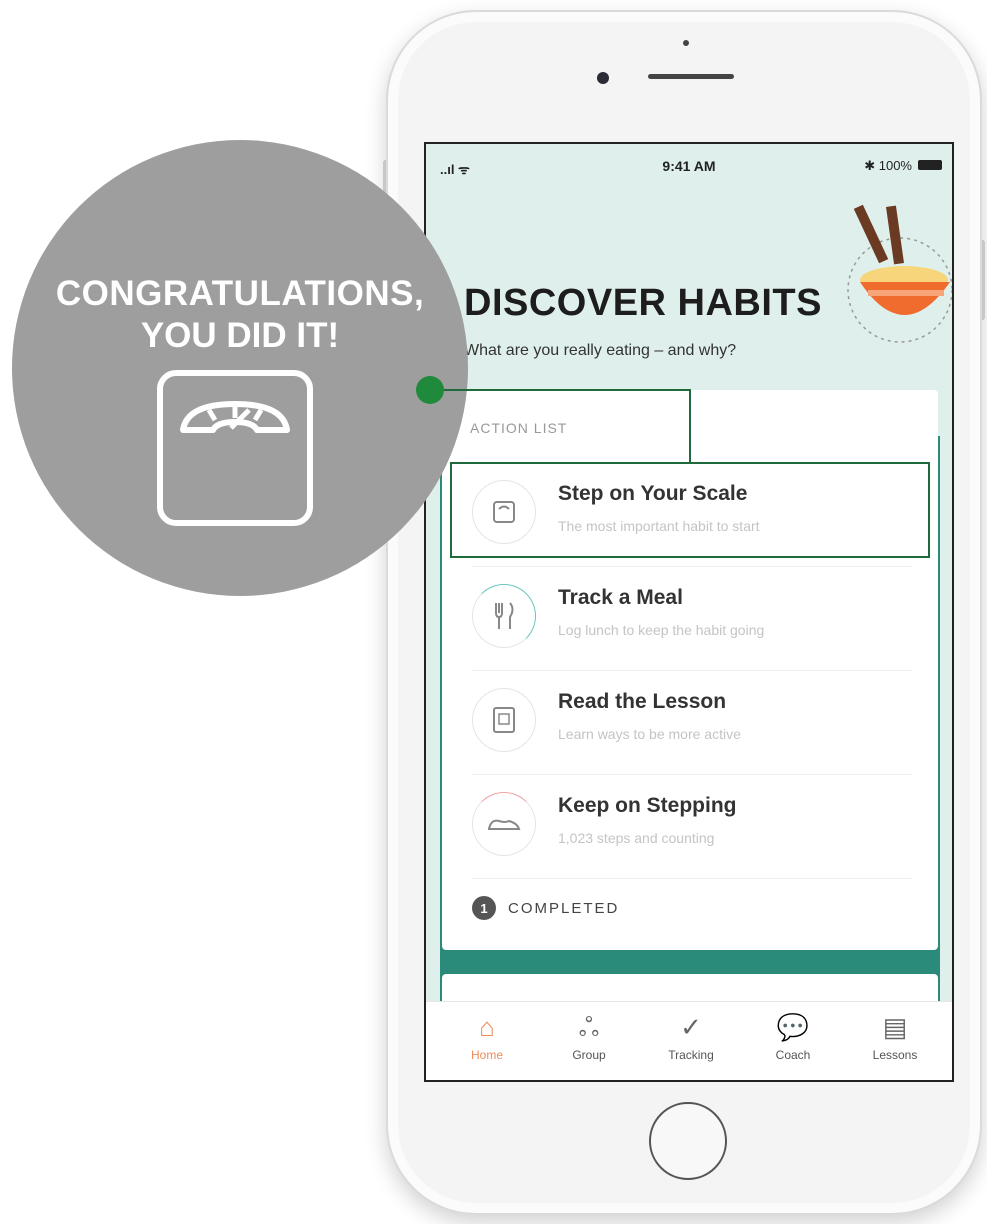  Describe the element at coordinates (686, 43) in the screenshot. I see `proximity-sensor` at that location.